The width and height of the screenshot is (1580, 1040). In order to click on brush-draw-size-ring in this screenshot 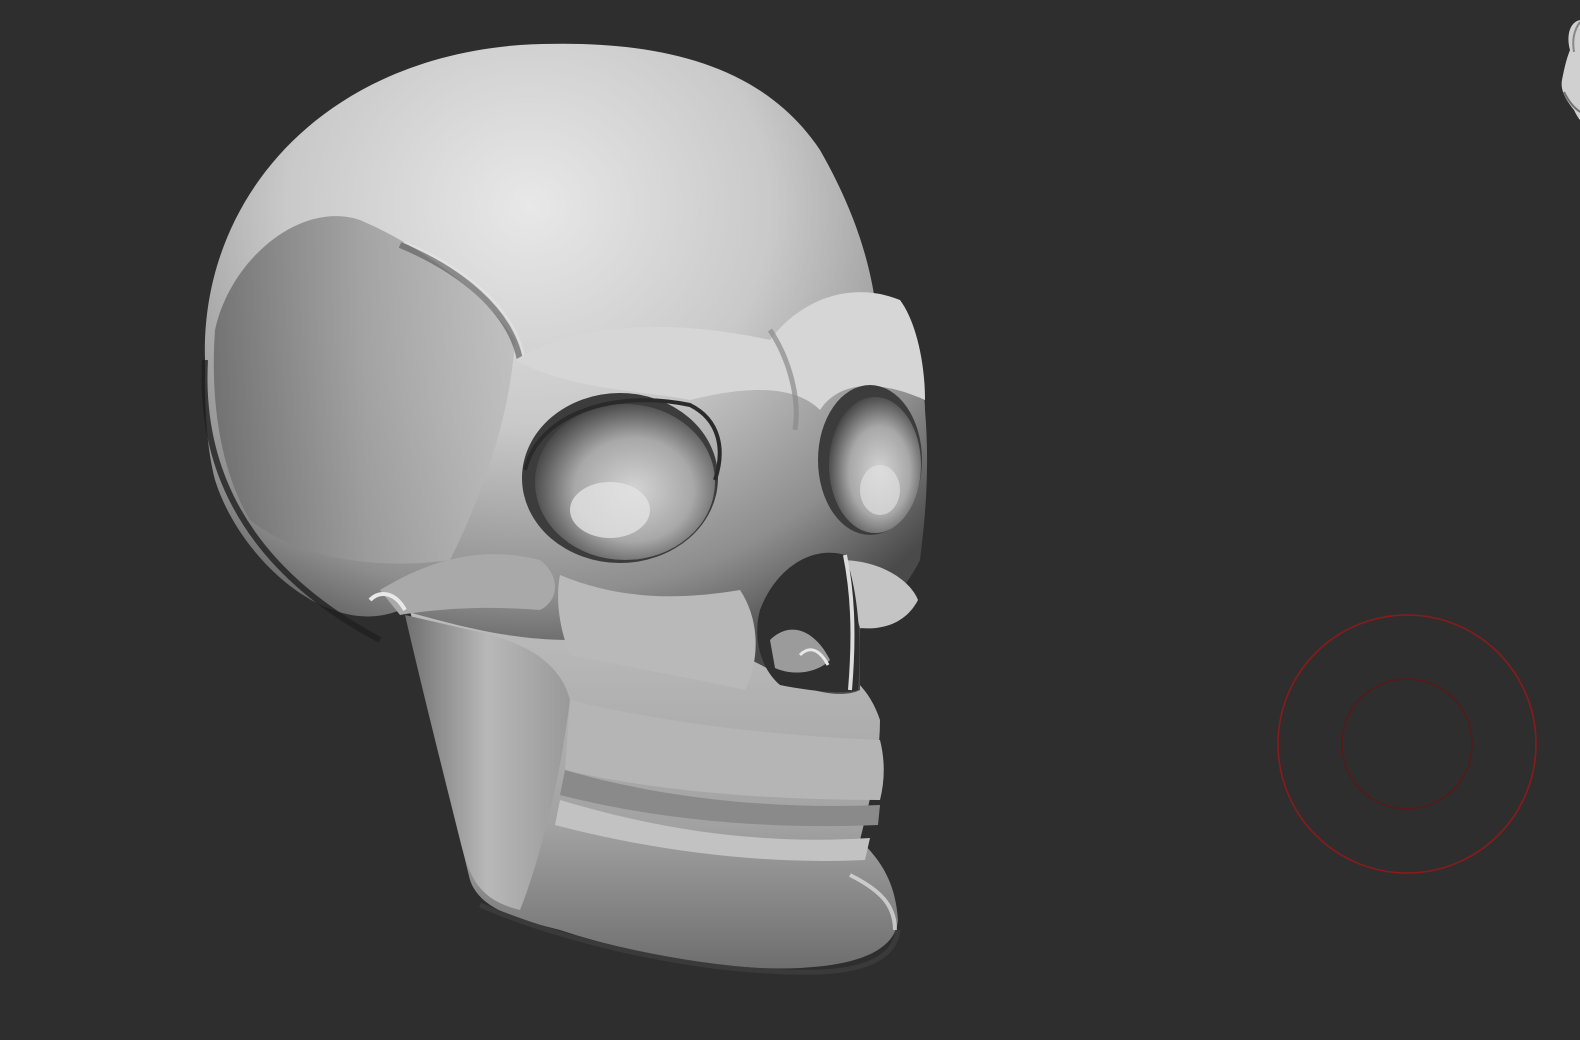, I will do `click(1407, 744)`.